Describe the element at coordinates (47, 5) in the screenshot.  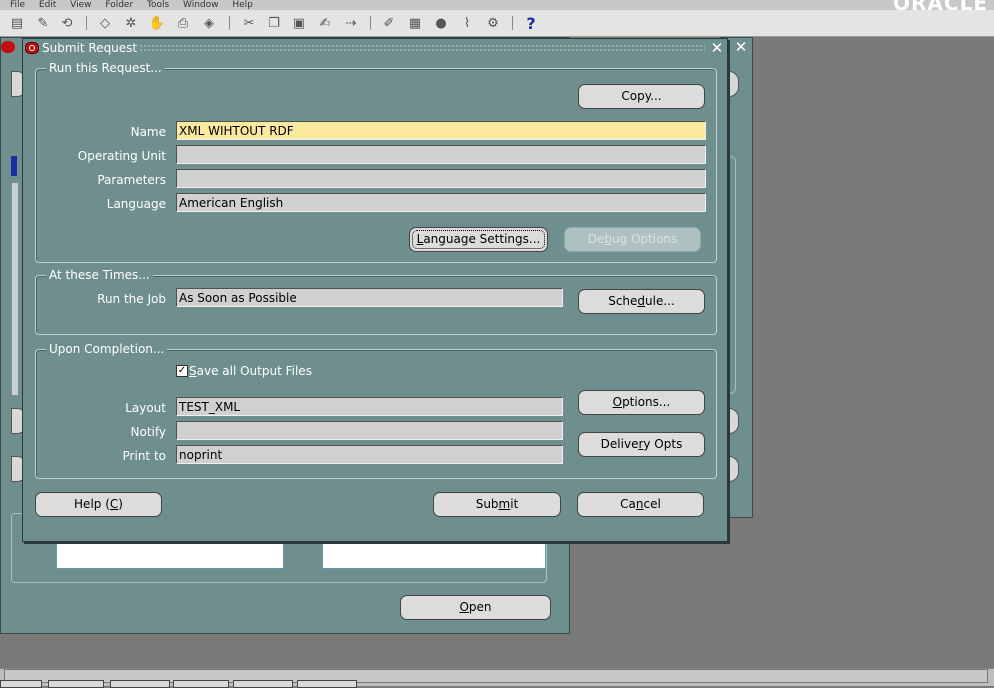
I see `menu-edit: Edit` at that location.